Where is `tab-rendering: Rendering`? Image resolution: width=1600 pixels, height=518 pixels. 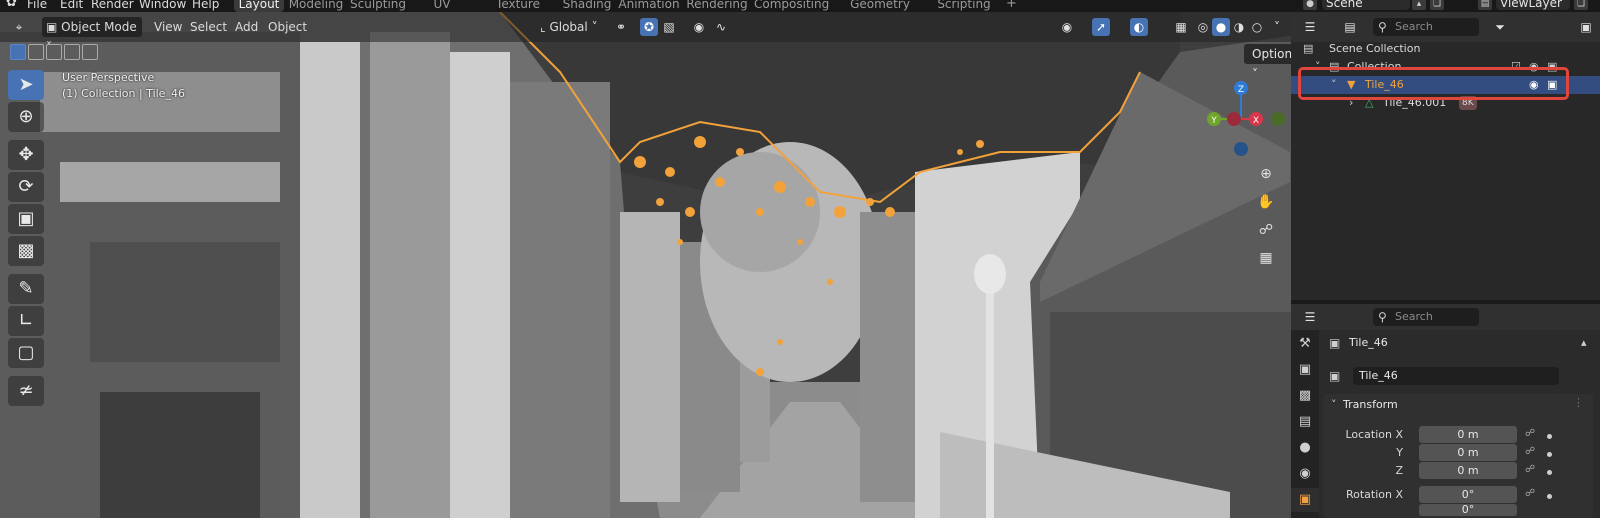
tab-rendering: Rendering is located at coordinates (717, 6).